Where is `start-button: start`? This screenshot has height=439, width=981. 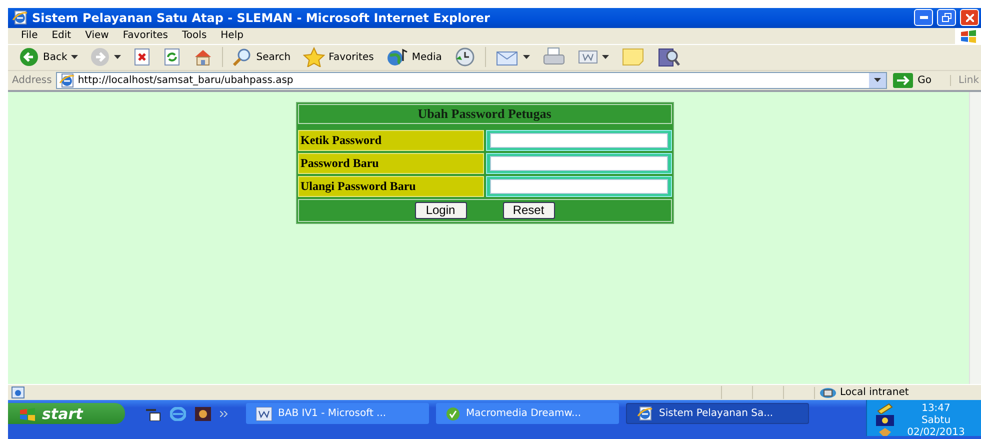 start-button: start is located at coordinates (66, 413).